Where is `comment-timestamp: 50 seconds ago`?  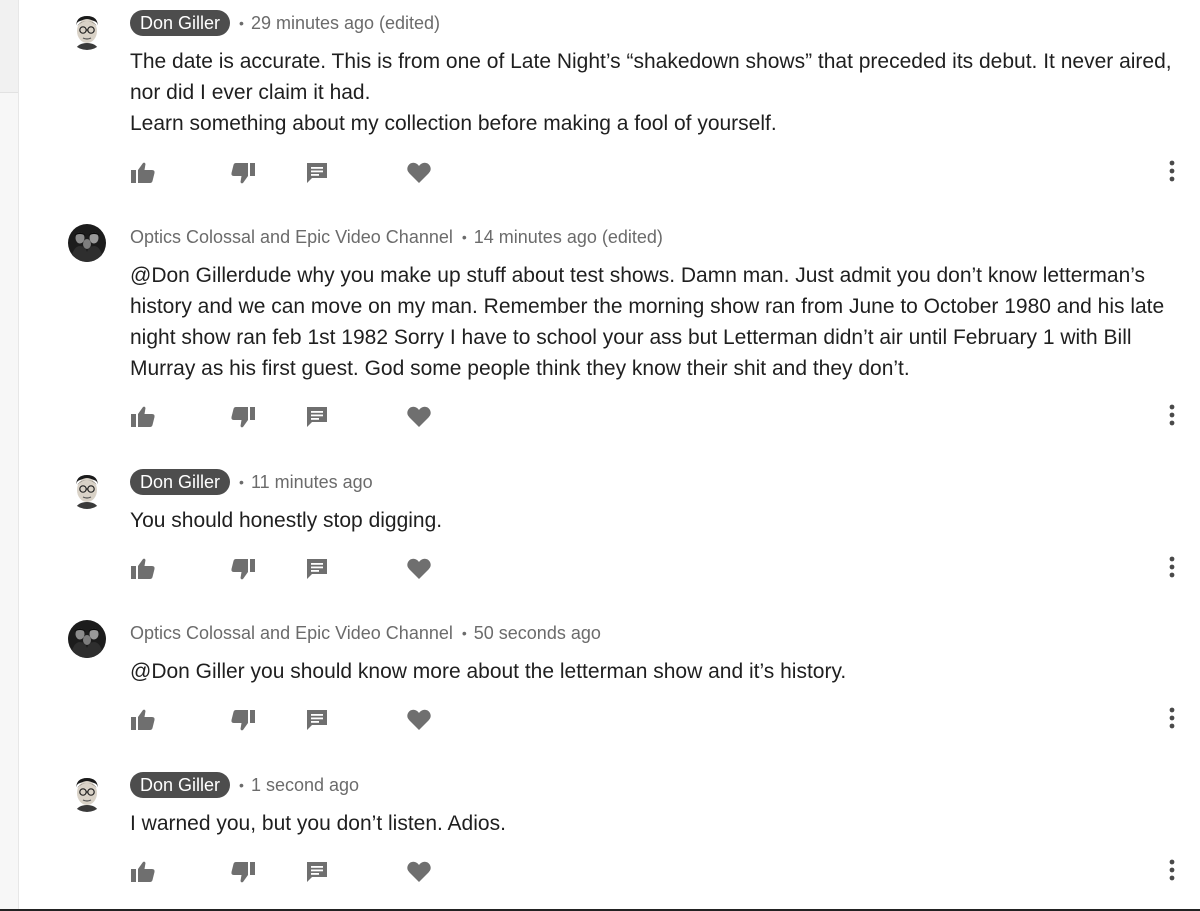 comment-timestamp: 50 seconds ago is located at coordinates (537, 633).